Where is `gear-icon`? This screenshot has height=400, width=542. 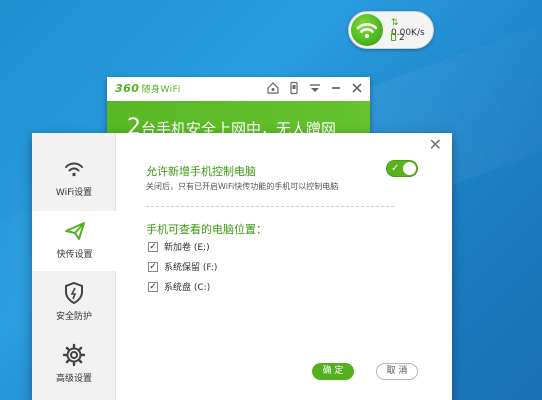 gear-icon is located at coordinates (74, 356).